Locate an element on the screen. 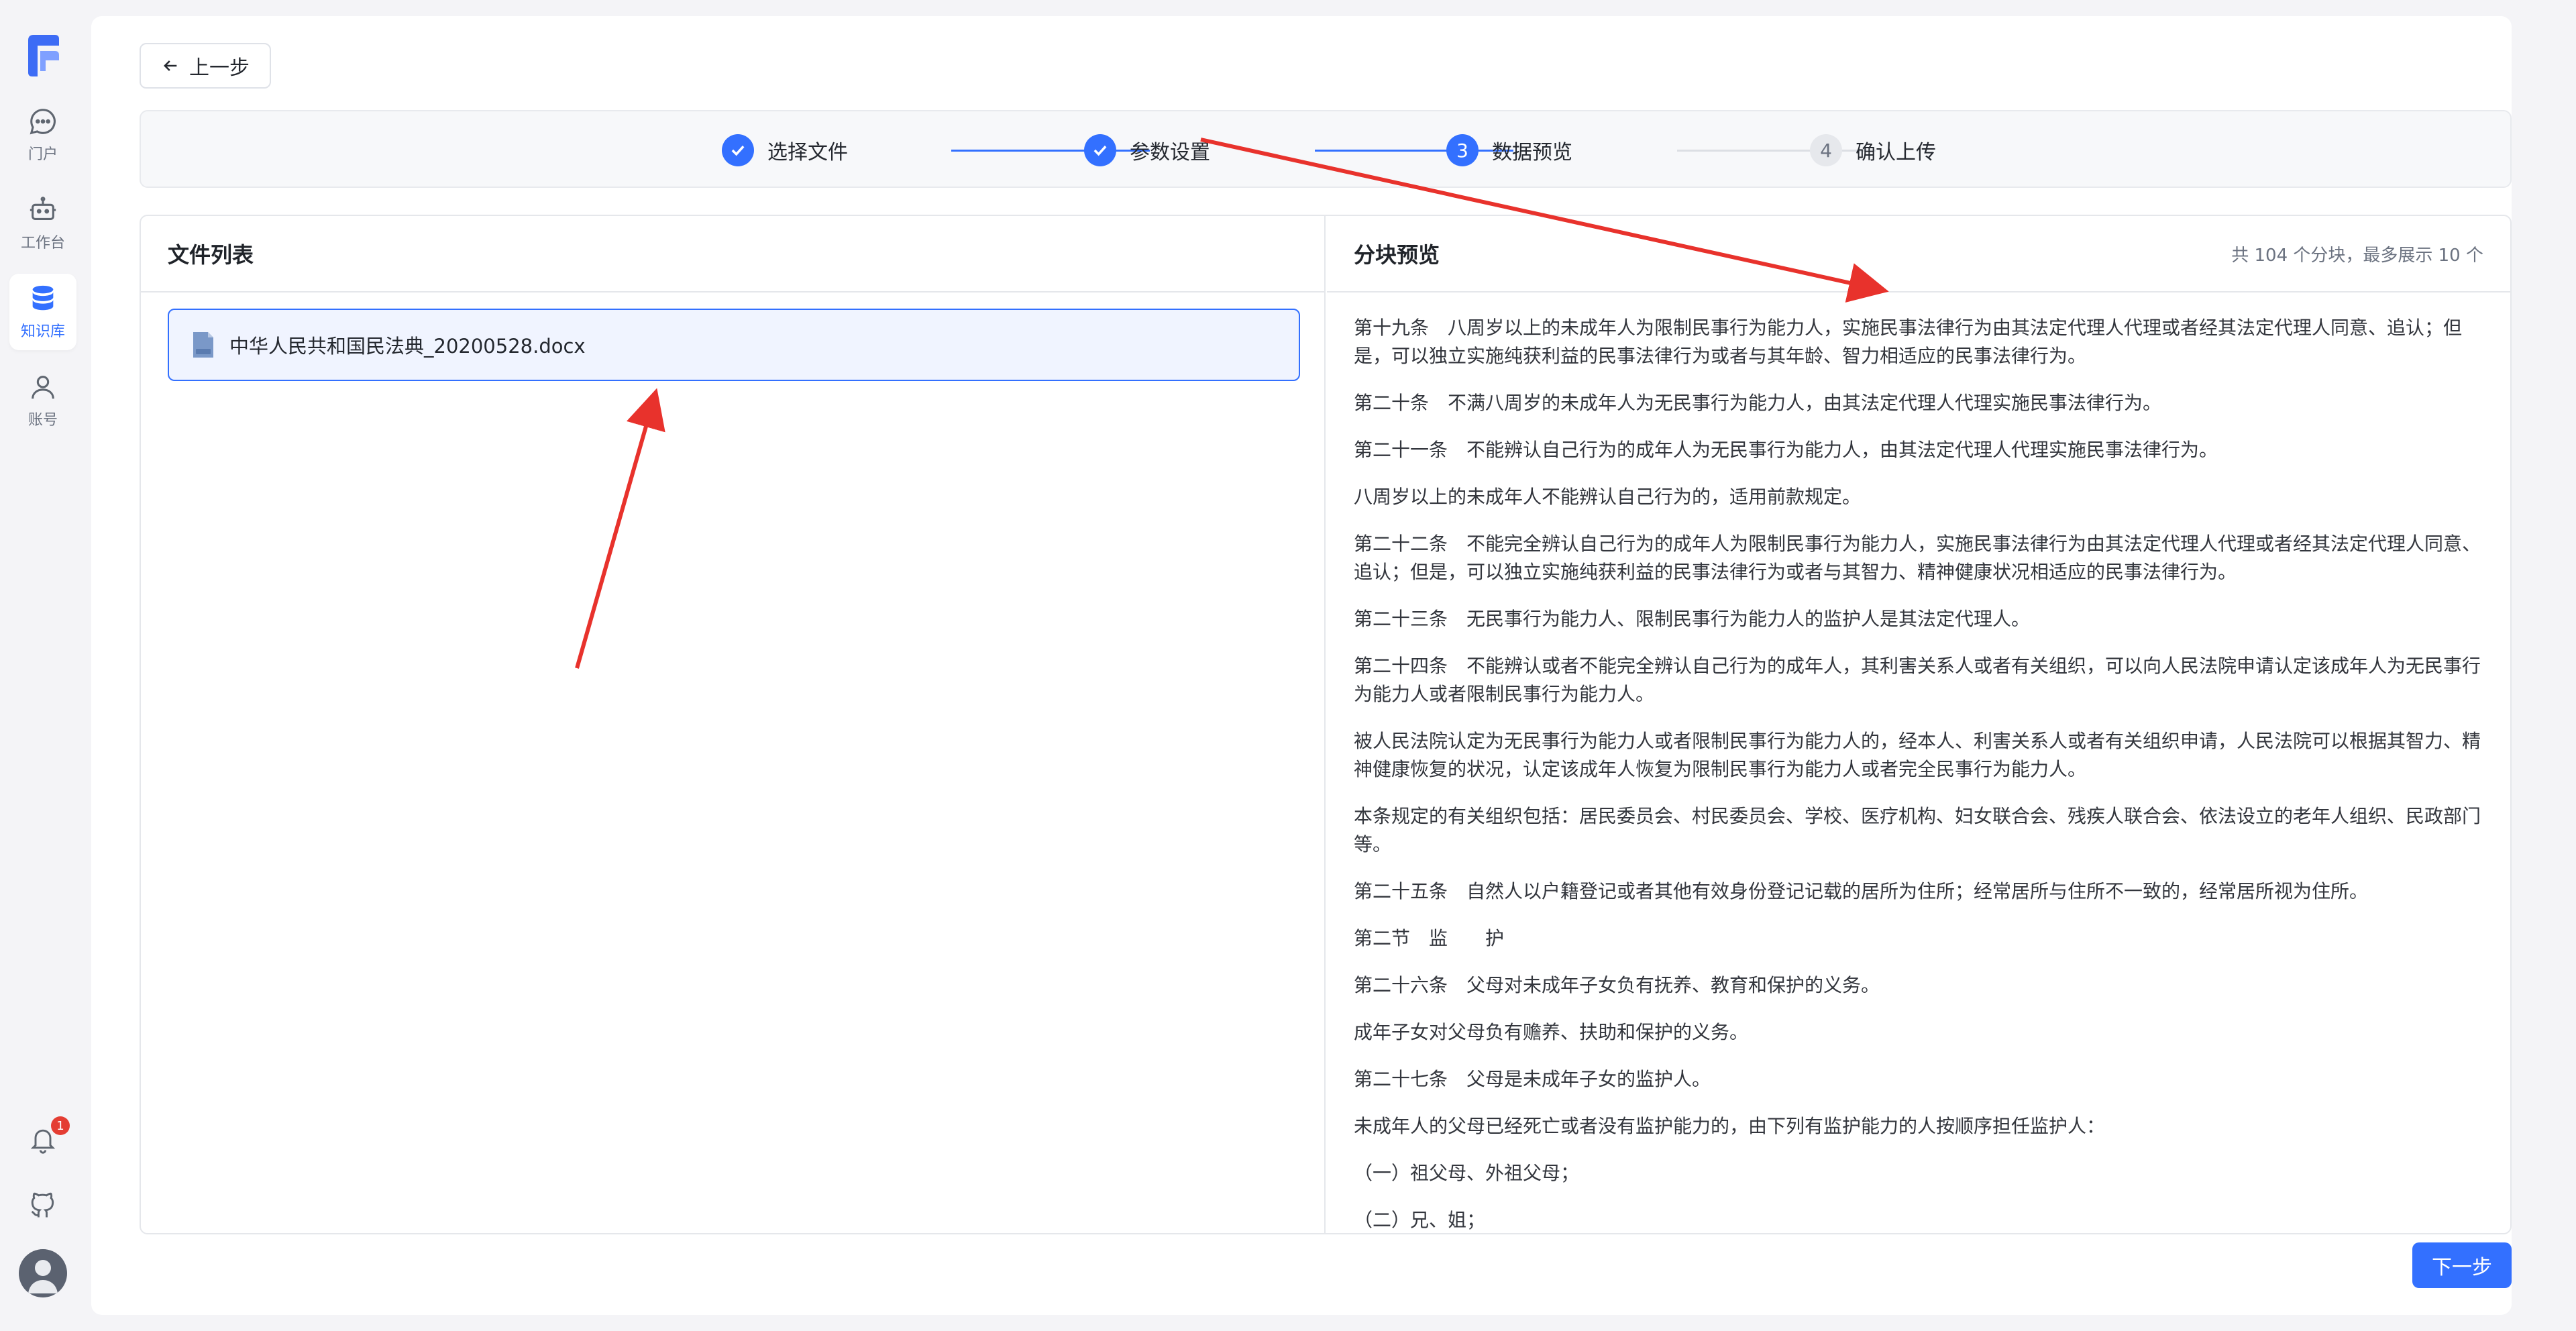  sidebar-item-label: 工作台 is located at coordinates (42, 243).